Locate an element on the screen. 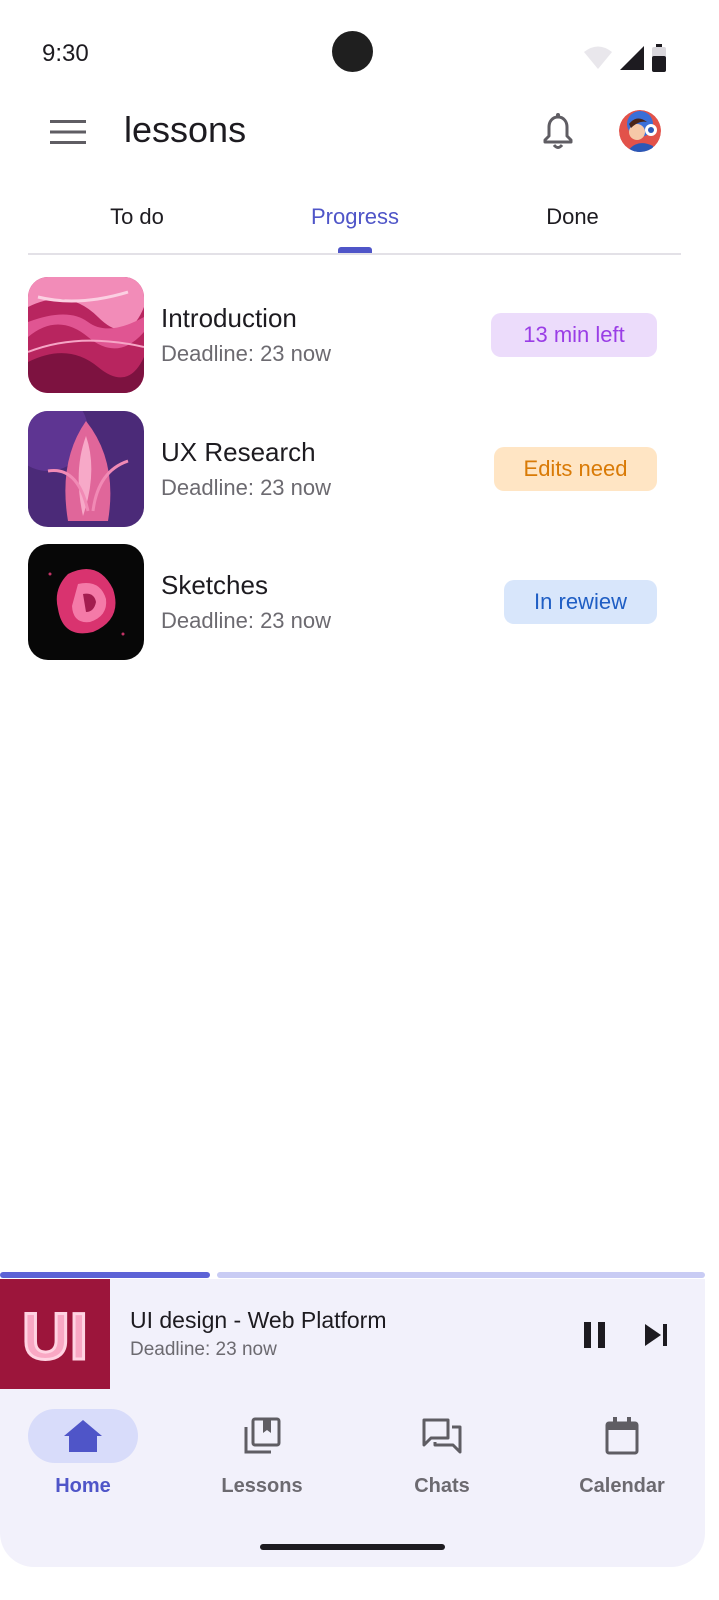 This screenshot has width=719, height=1600. artwork-letters: UI is located at coordinates (55, 1336).